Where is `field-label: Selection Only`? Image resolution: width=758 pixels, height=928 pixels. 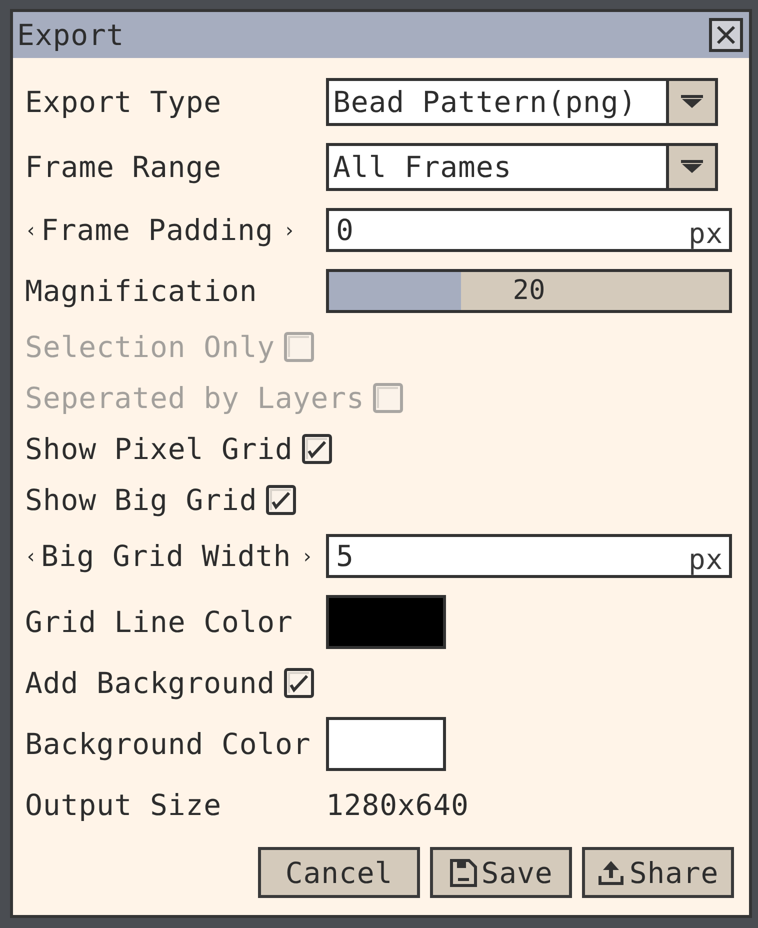 field-label: Selection Only is located at coordinates (150, 347).